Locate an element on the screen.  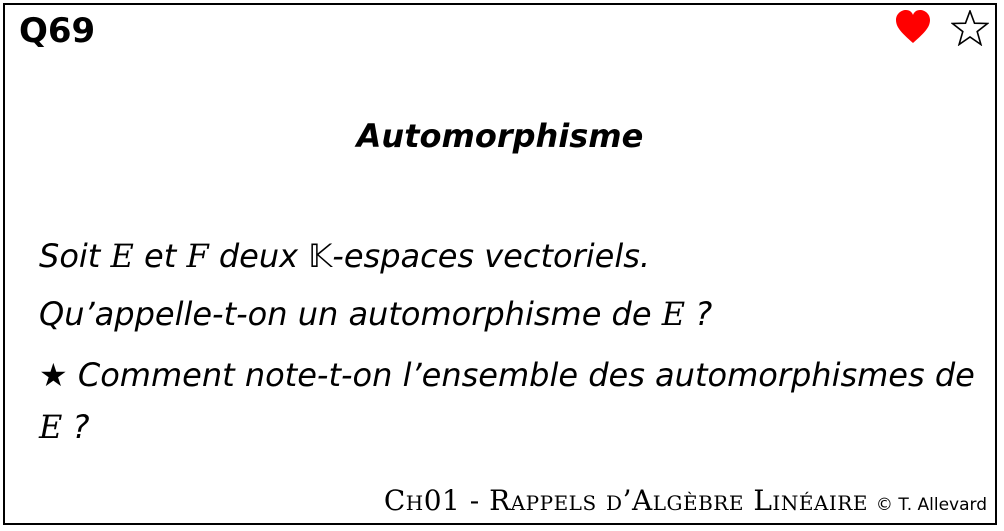
star-marker-icon: ★ is located at coordinates (53, 375).